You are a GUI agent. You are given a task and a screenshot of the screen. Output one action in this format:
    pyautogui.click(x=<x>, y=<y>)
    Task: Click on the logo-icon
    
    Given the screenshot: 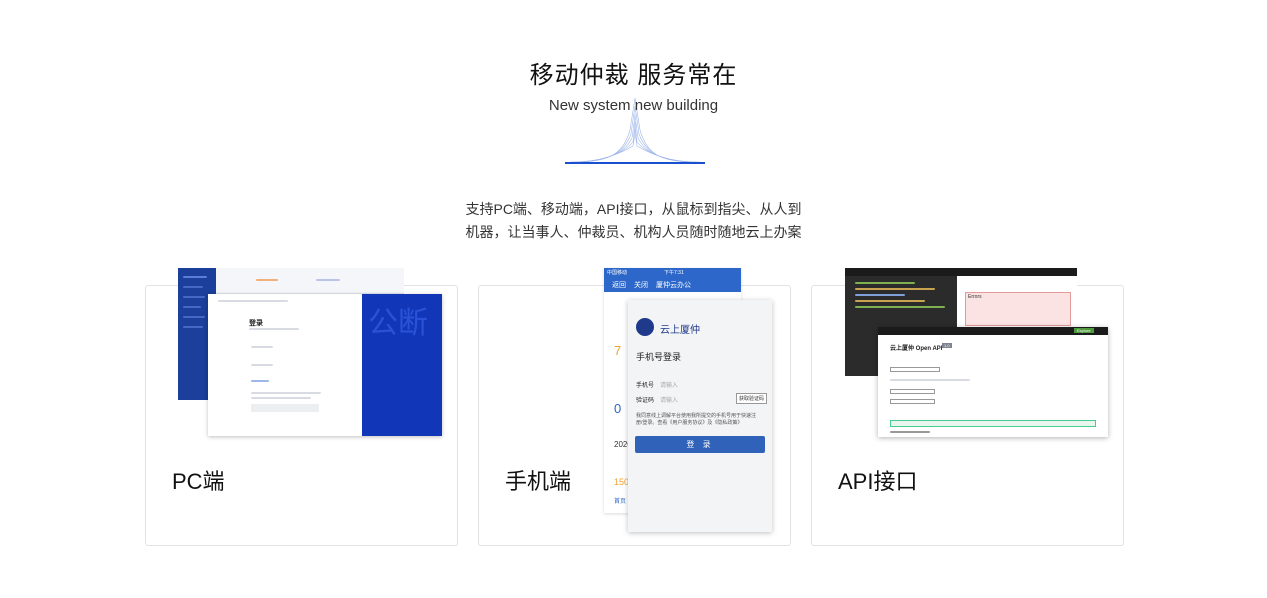 What is the action you would take?
    pyautogui.click(x=645, y=327)
    